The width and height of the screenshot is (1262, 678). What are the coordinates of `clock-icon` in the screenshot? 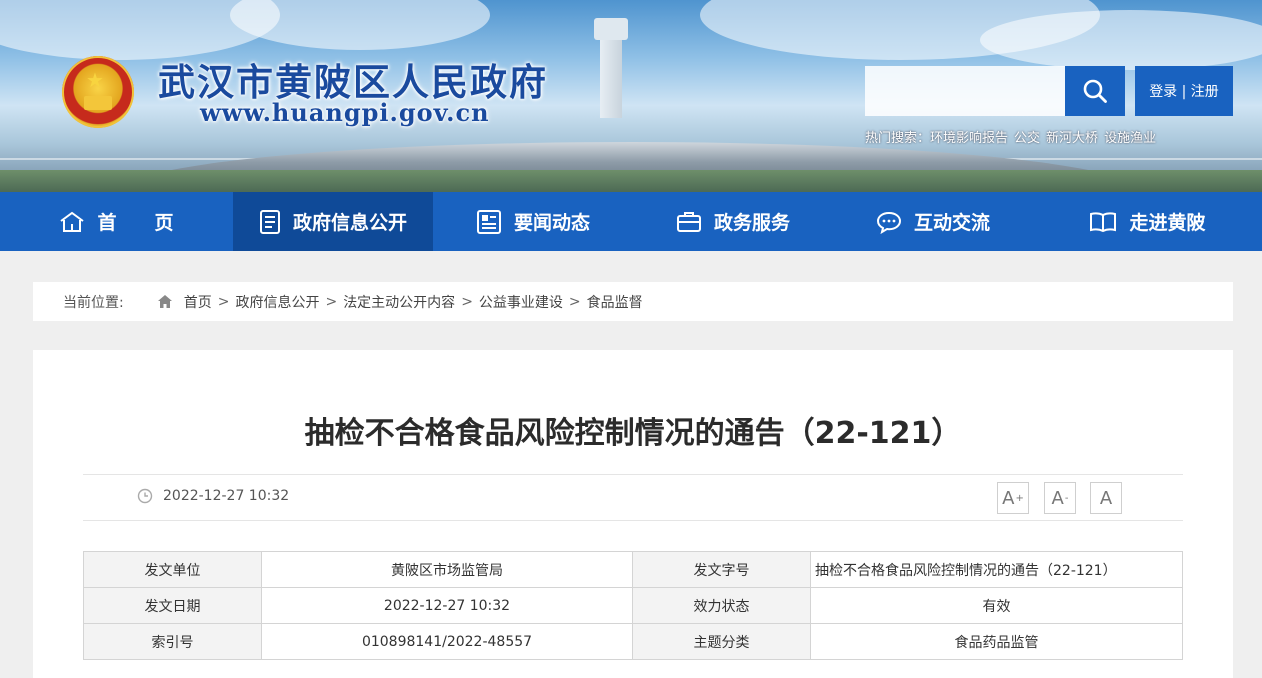 It's located at (145, 496).